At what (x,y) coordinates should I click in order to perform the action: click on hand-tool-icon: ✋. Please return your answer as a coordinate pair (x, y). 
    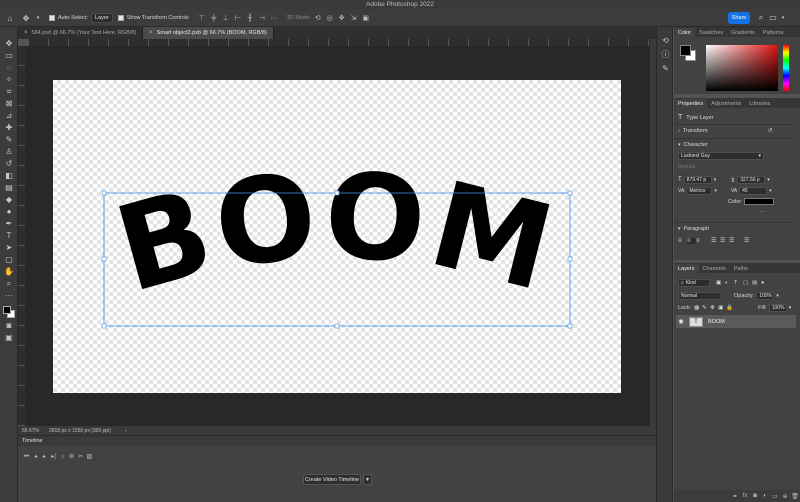
    Looking at the image, I should click on (9, 271).